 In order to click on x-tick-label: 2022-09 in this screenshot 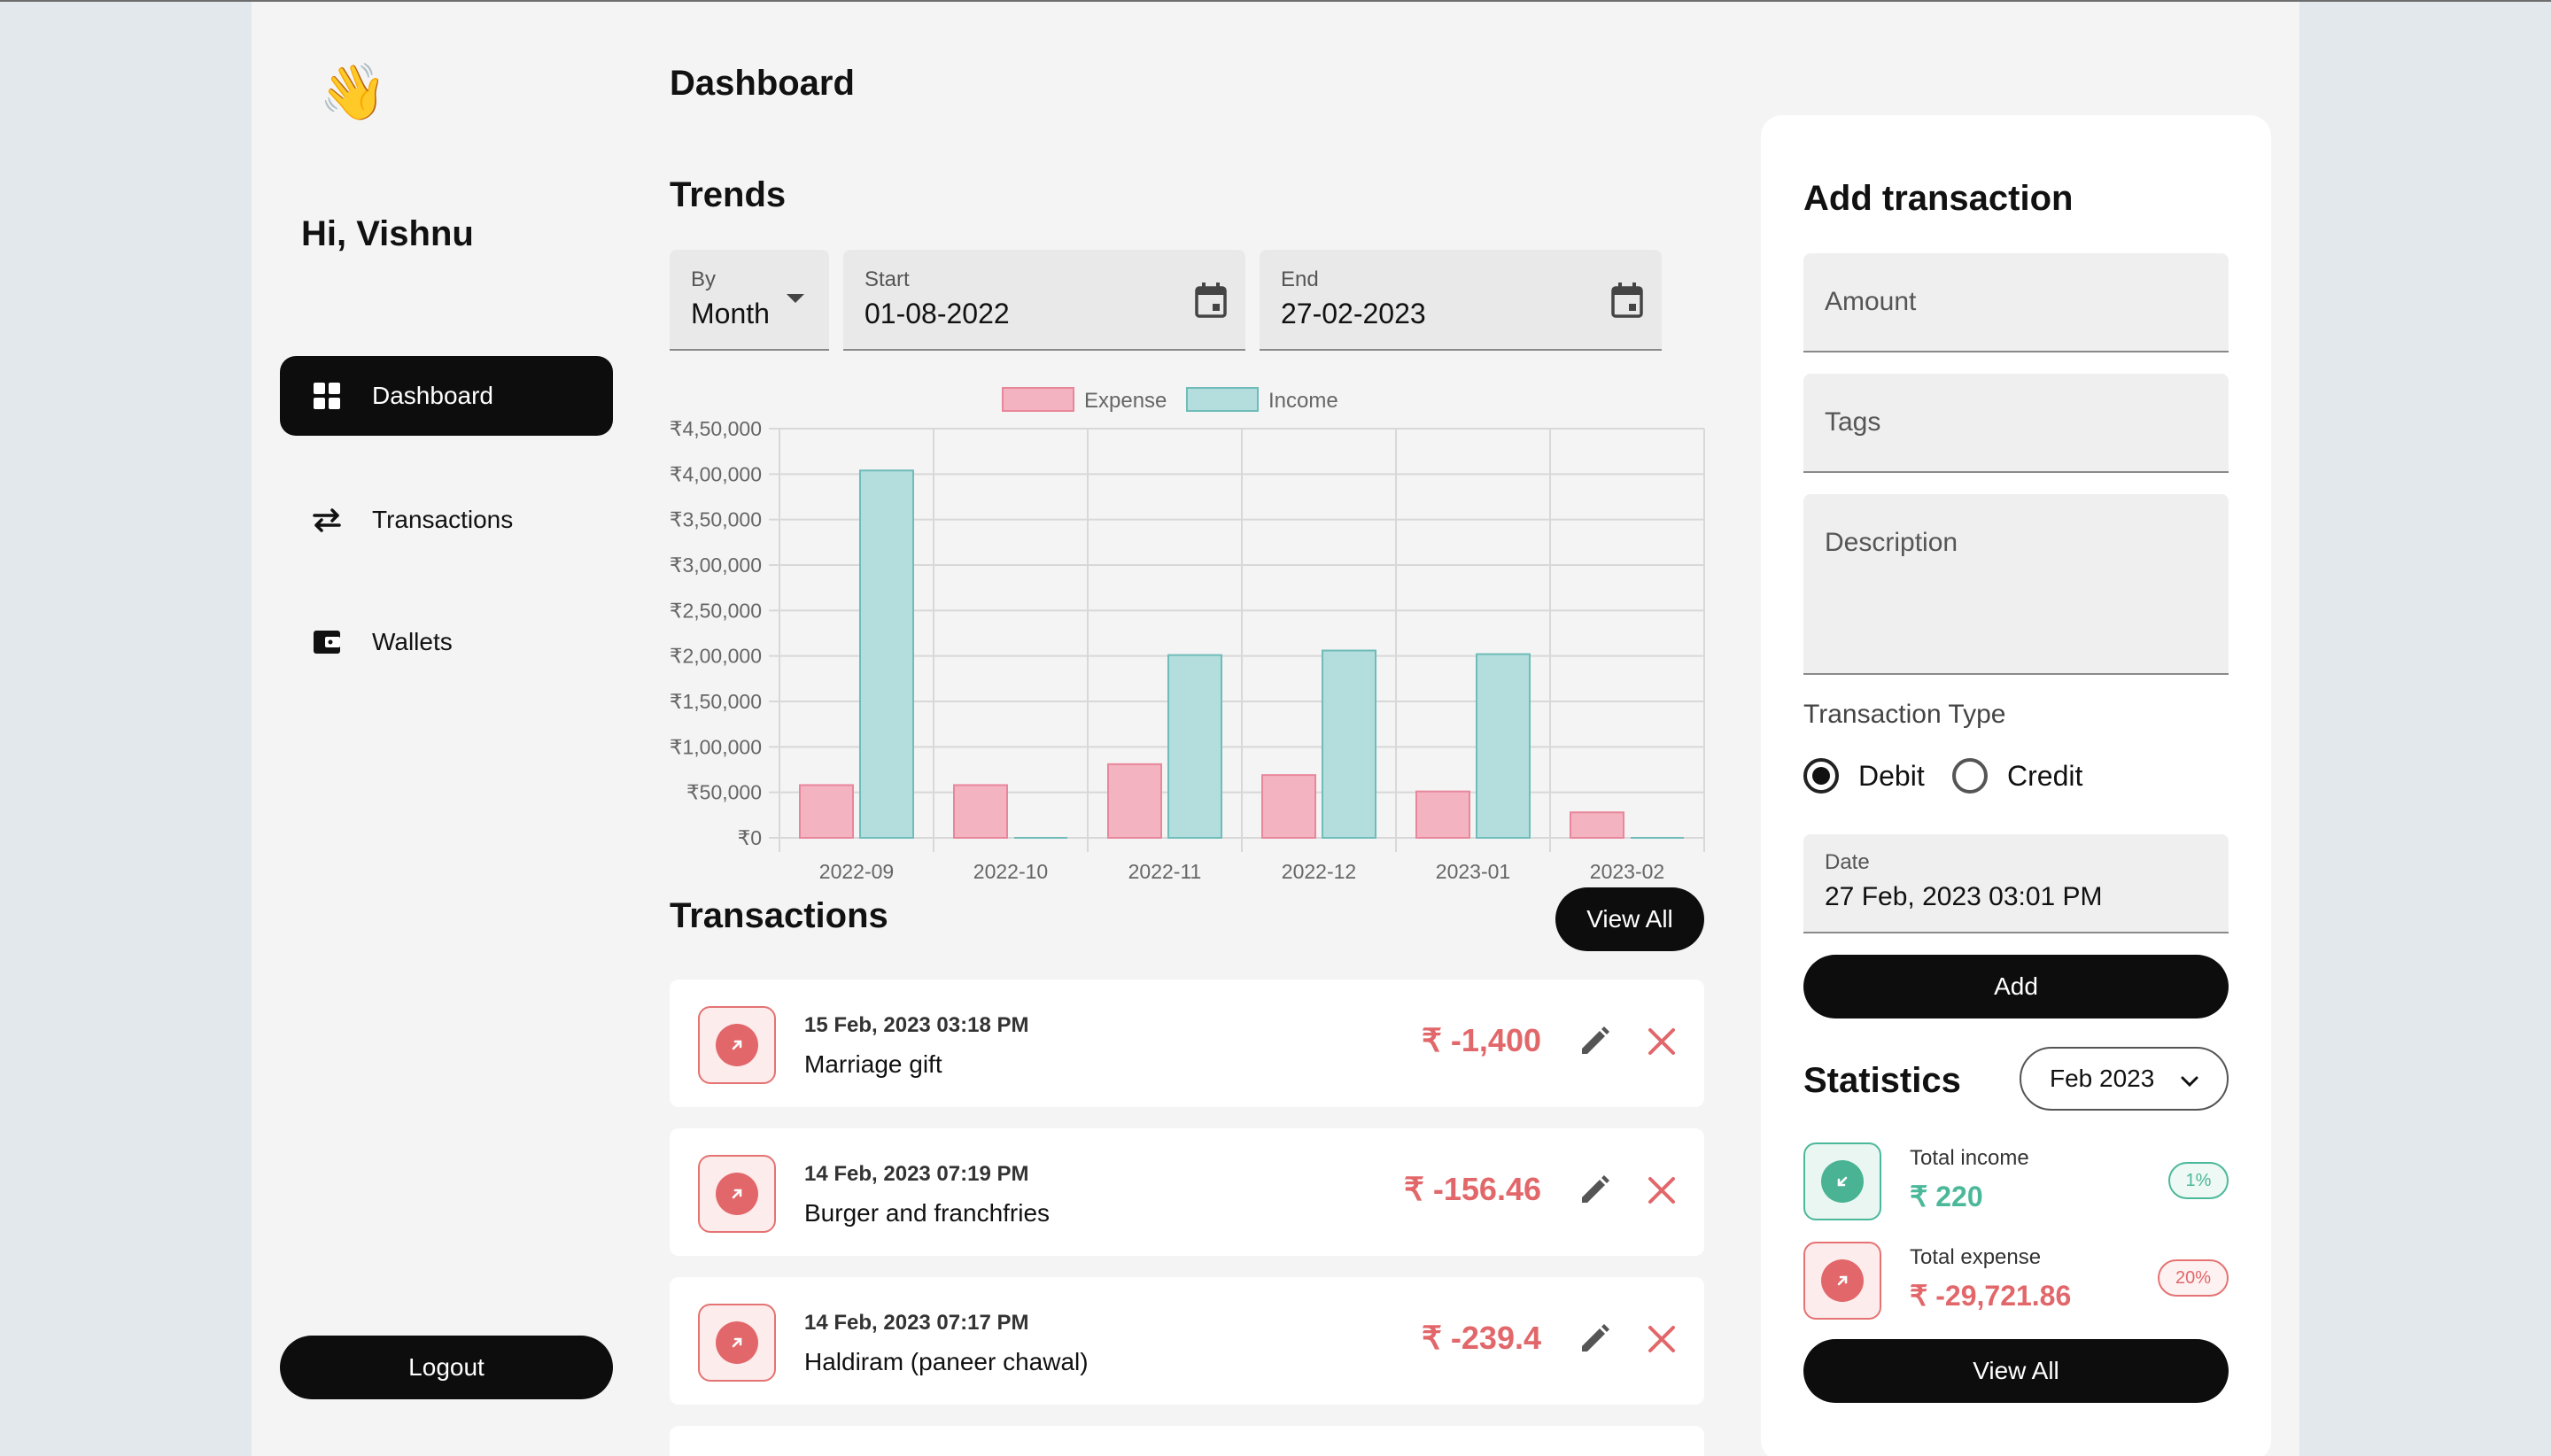, I will do `click(856, 872)`.